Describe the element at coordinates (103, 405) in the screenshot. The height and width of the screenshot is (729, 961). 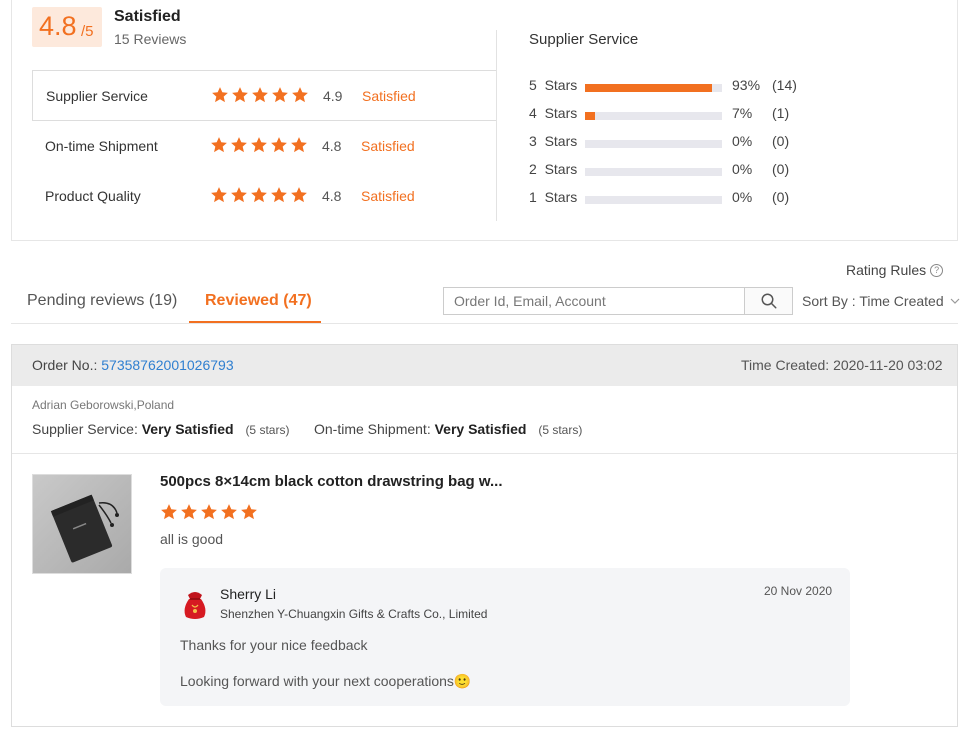
I see `buyer-name: Adrian Geborowski,Poland` at that location.